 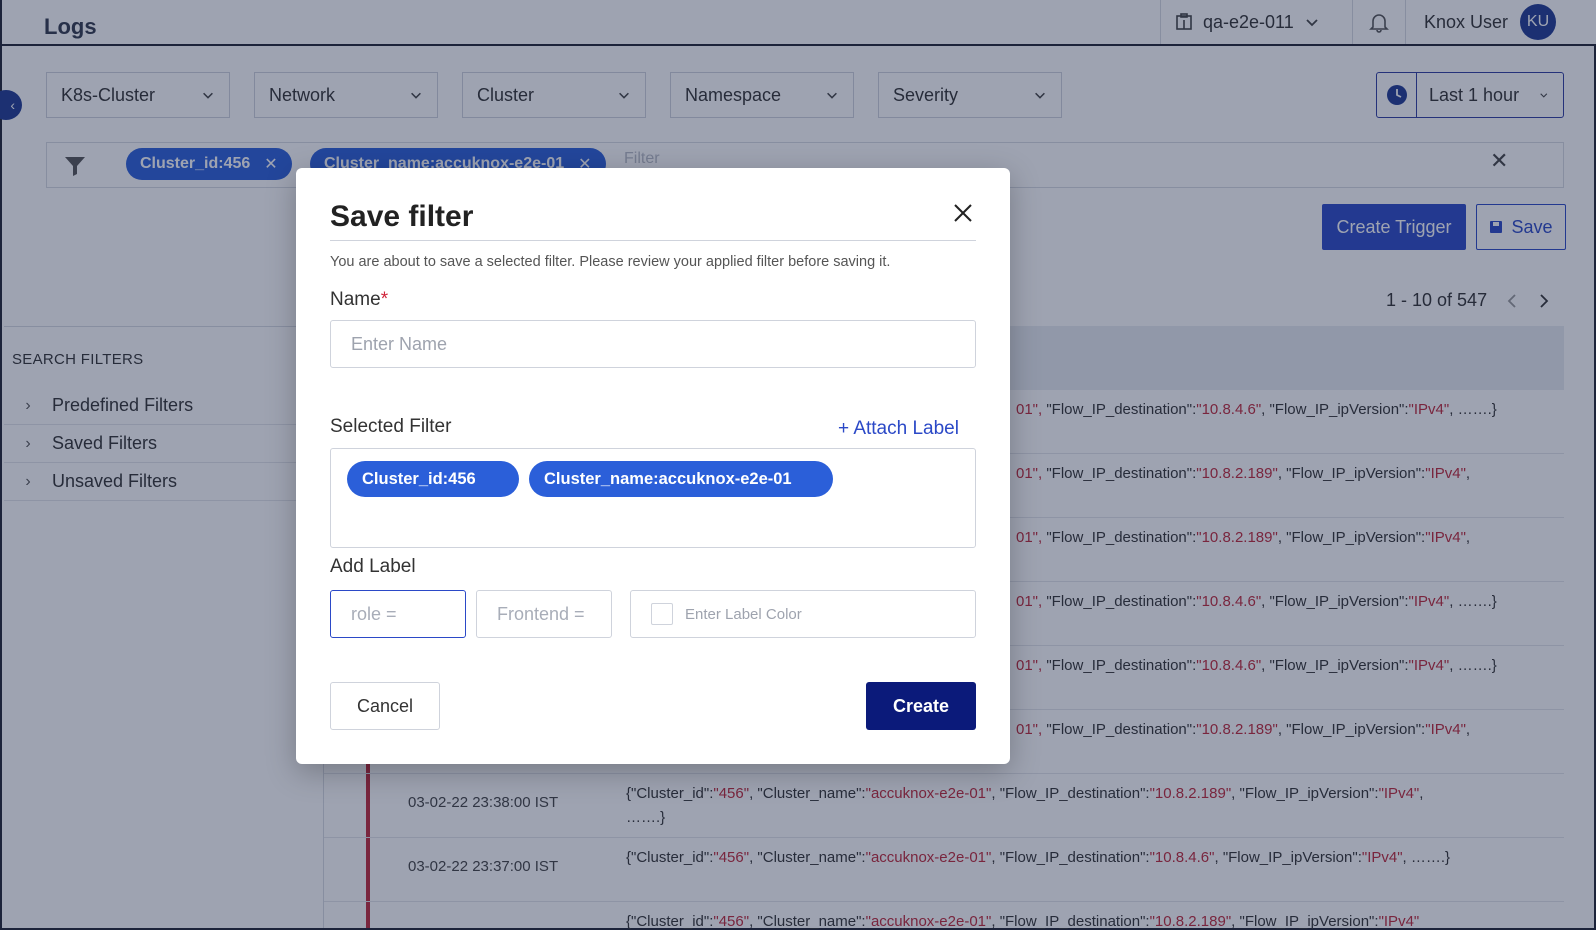 I want to click on close-icon, so click(x=963, y=213).